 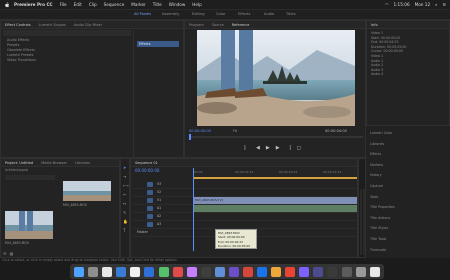 What do you see at coordinates (245, 193) in the screenshot?
I see `track-v2: V2` at bounding box center [245, 193].